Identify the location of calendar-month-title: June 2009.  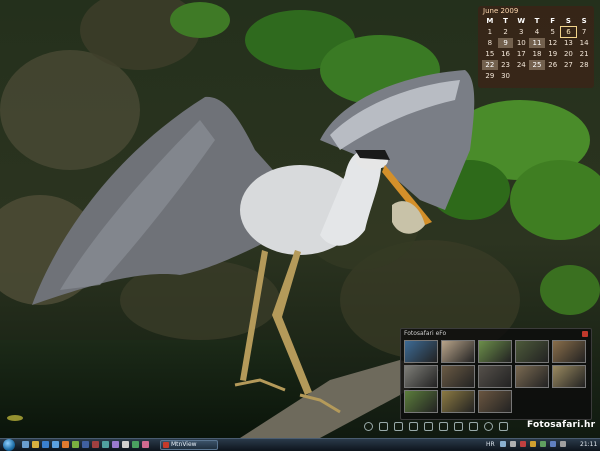
(501, 11).